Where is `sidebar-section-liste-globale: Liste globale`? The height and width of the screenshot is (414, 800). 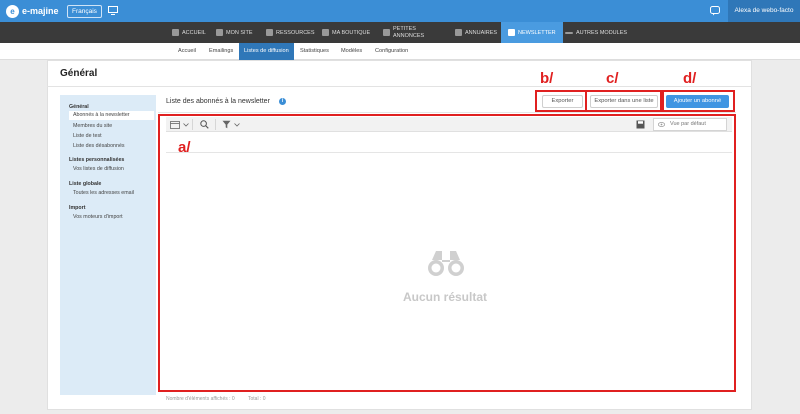 sidebar-section-liste-globale: Liste globale is located at coordinates (85, 184).